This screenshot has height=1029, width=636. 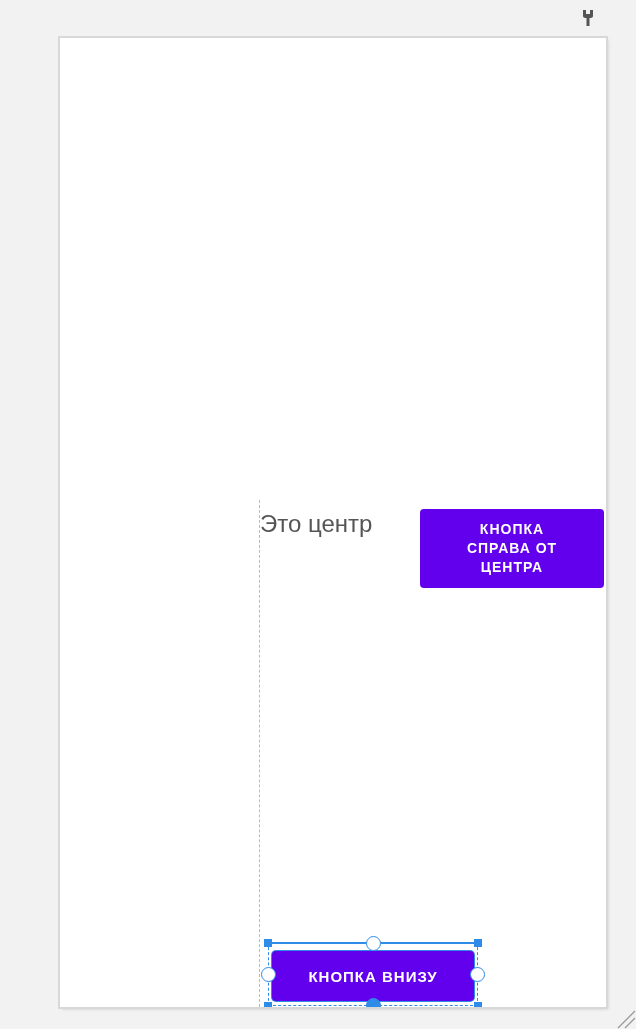 I want to click on widget-button: КНОПКА ВНИЗУ, so click(x=373, y=976).